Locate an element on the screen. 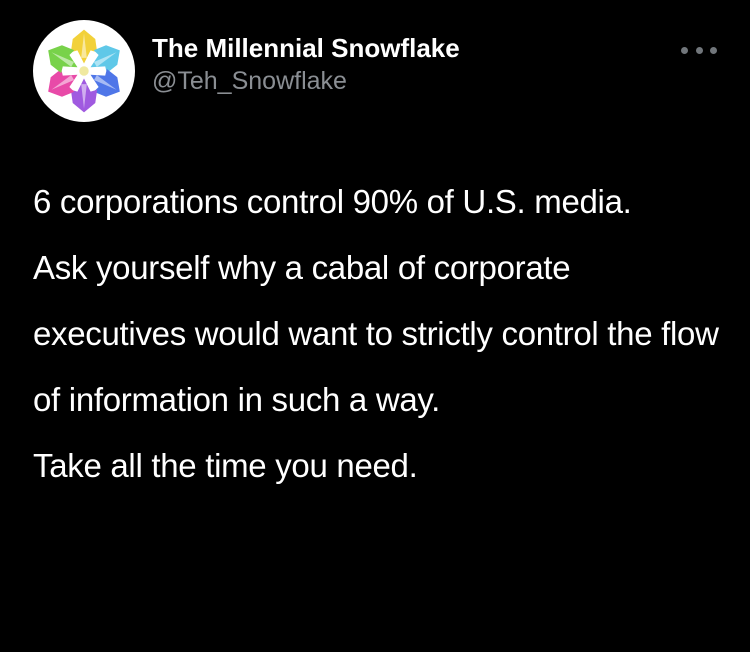  avatar is located at coordinates (84, 71).